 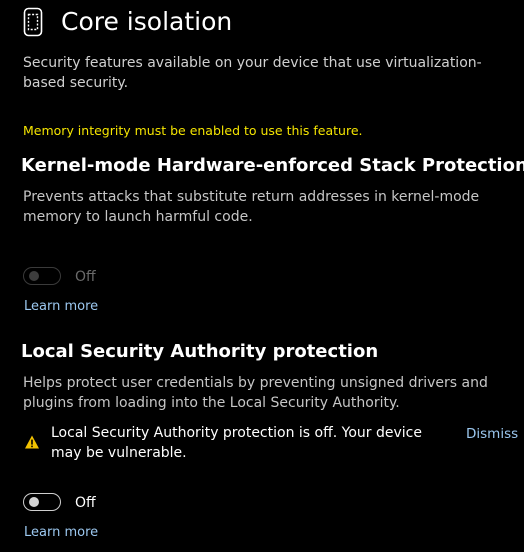 I want to click on lsa-protection-toggle, so click(x=42, y=502).